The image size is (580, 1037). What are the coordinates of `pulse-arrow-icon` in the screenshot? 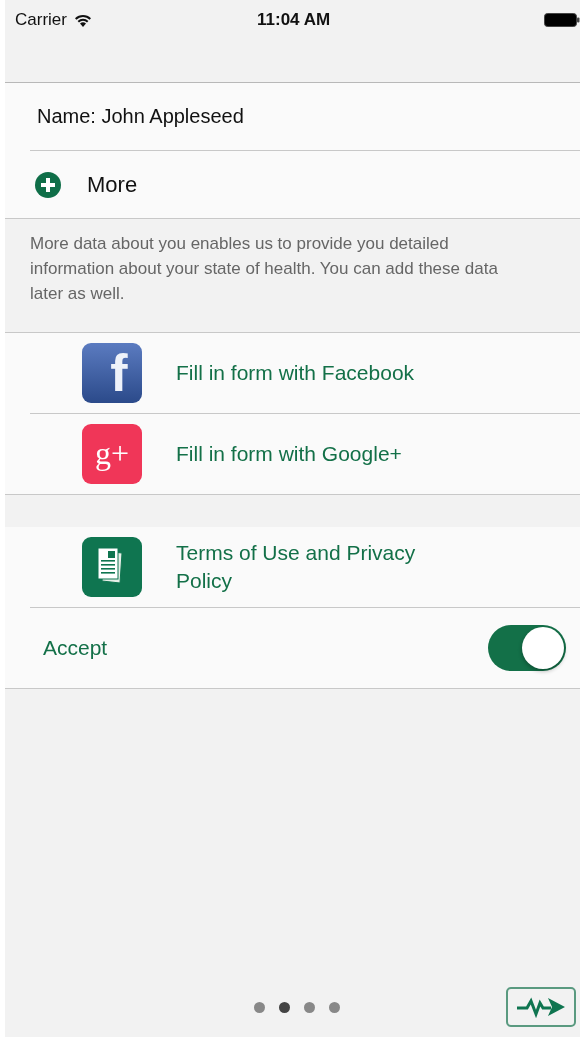 It's located at (541, 1007).